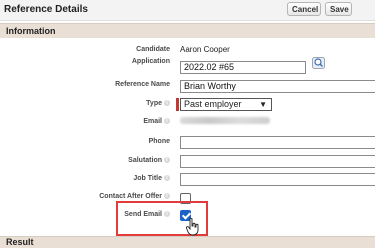 This screenshot has width=375, height=248. What do you see at coordinates (130, 196) in the screenshot?
I see `contact-after-offer-label-text: Contact After Offer` at bounding box center [130, 196].